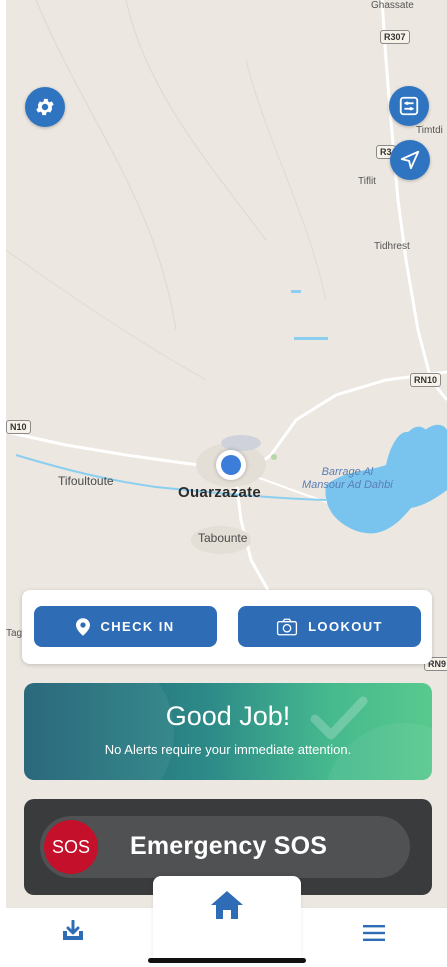 This screenshot has width=447, height=967. Describe the element at coordinates (392, 5) in the screenshot. I see `map-label-ghassate: Ghassate` at that location.